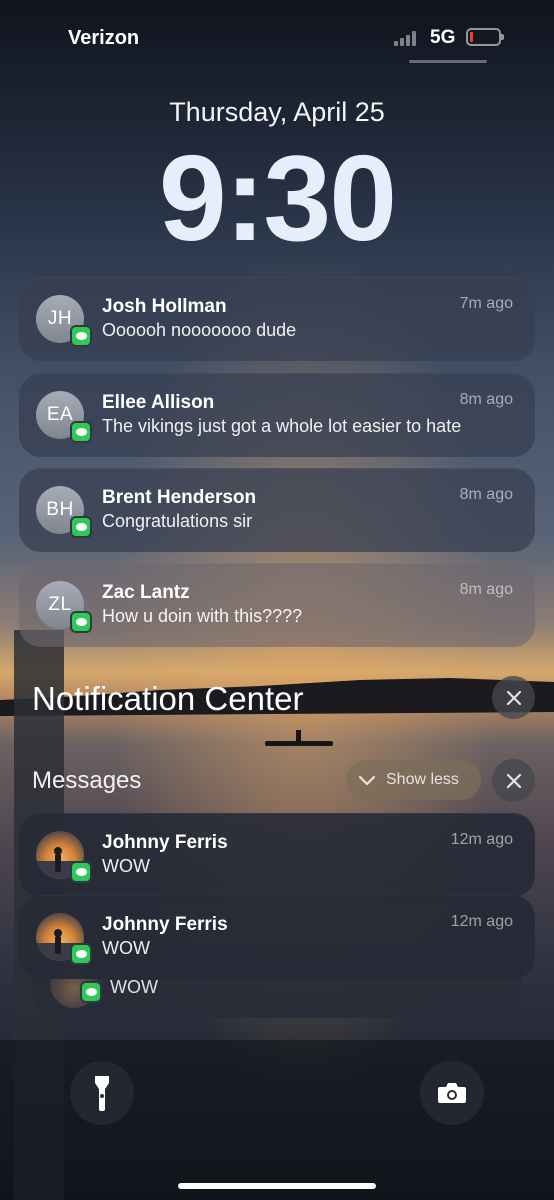 This screenshot has width=554, height=1200. What do you see at coordinates (486, 303) in the screenshot?
I see `notification-time: 7m ago` at bounding box center [486, 303].